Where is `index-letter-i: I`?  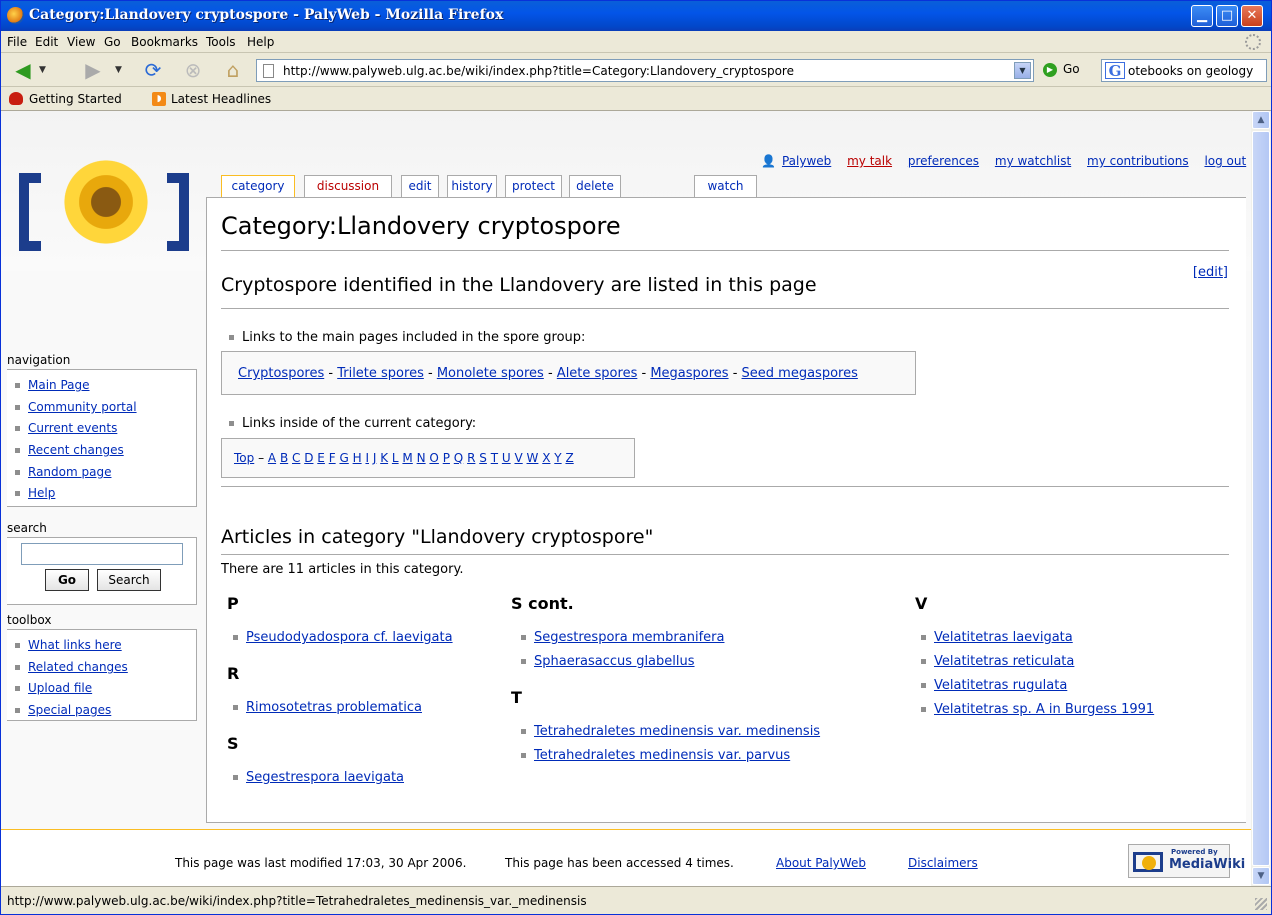
index-letter-i: I is located at coordinates (367, 458).